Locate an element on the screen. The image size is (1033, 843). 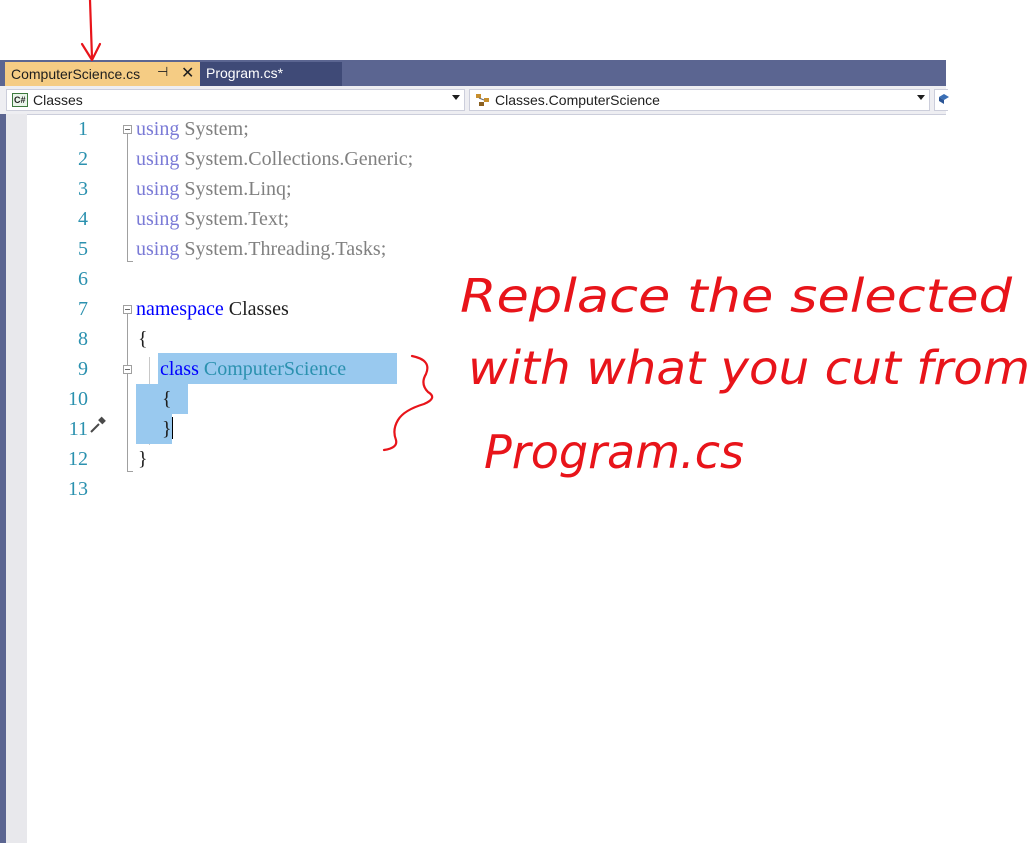
code-line: namespace Classes is located at coordinates (212, 309).